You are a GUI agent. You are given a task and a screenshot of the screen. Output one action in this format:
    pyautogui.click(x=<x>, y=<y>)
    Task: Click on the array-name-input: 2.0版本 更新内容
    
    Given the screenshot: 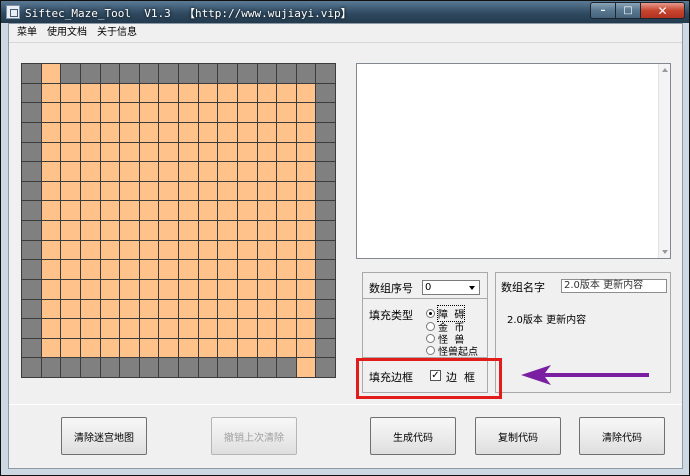 What is the action you would take?
    pyautogui.click(x=614, y=286)
    